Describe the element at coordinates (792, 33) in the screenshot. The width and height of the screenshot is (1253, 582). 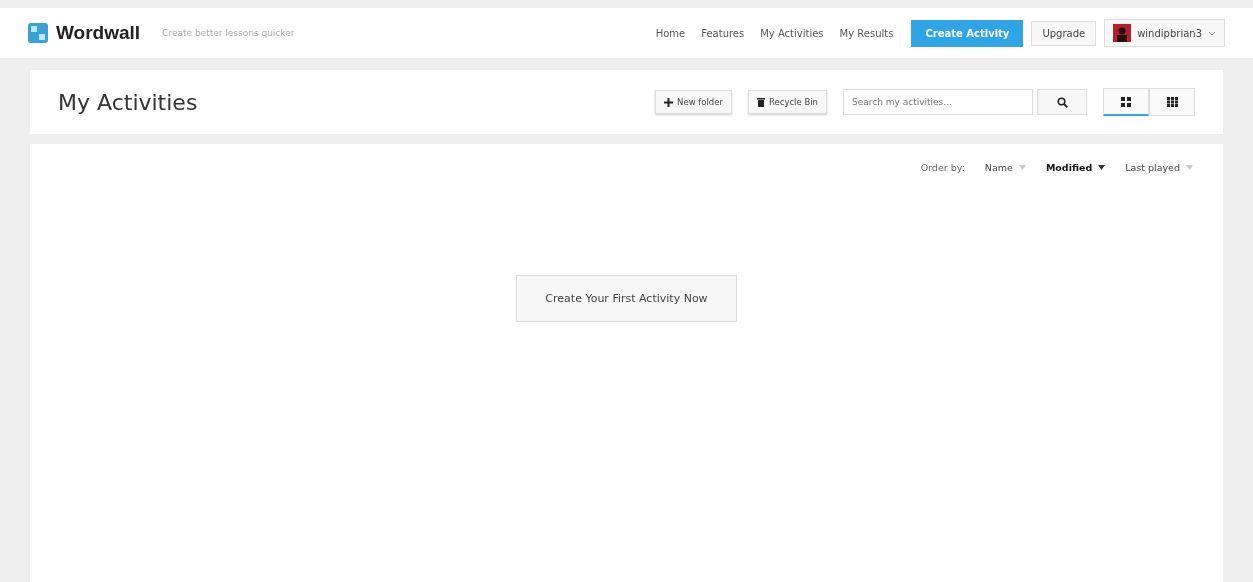
I see `nav-link: My Activities` at that location.